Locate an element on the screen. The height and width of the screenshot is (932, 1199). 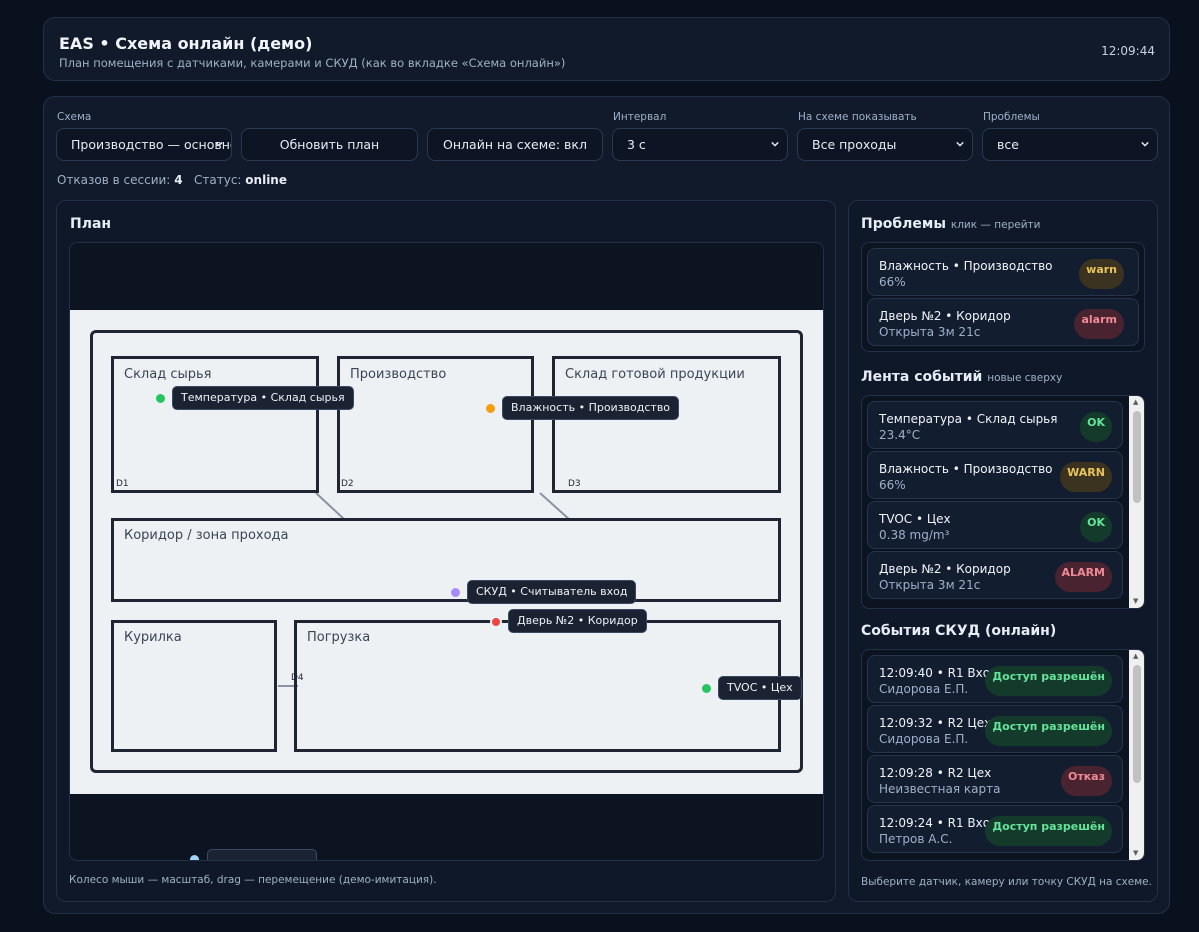
skud-event-title: 12:09:28 • R2 Цех is located at coordinates (935, 773).